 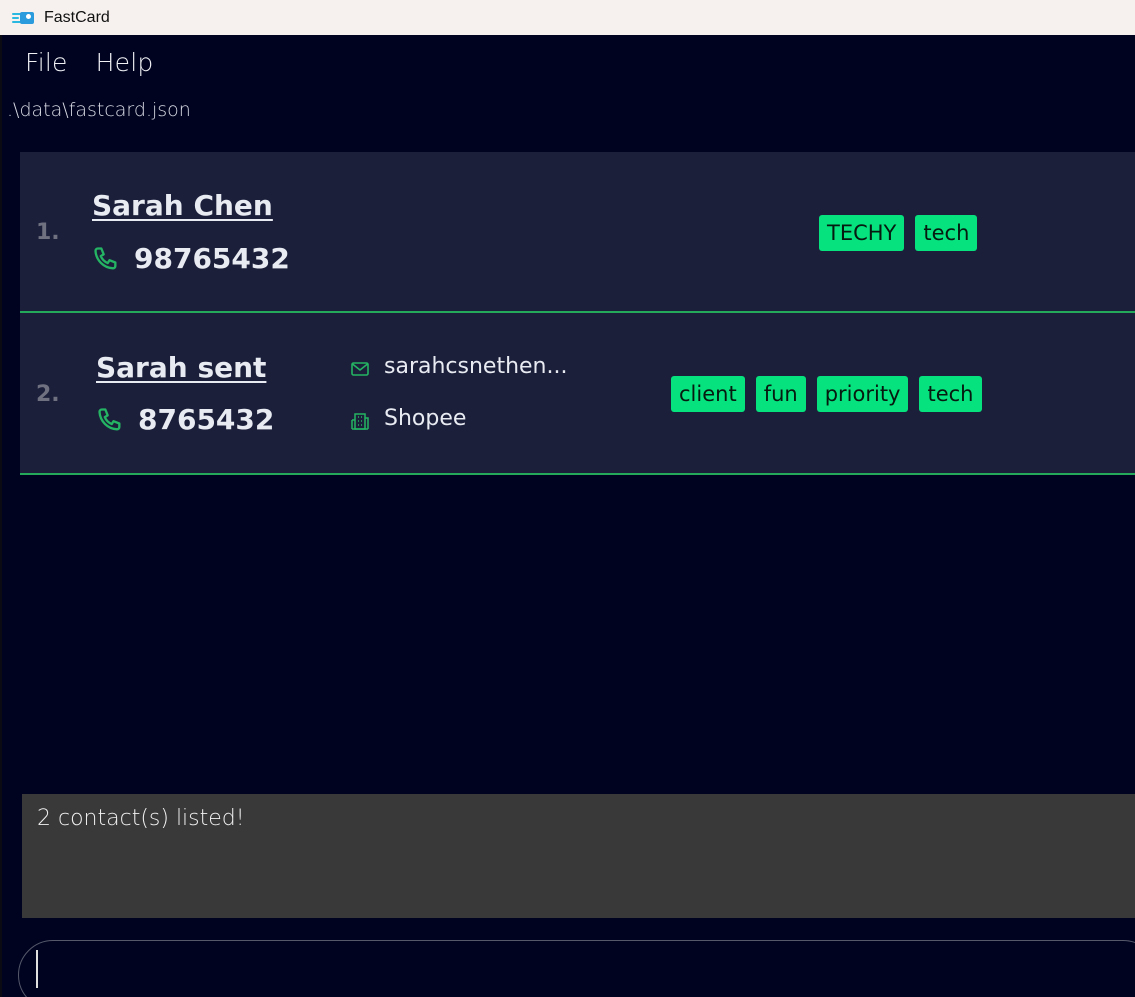 I want to click on menu-bar: File Help, so click(x=90, y=62).